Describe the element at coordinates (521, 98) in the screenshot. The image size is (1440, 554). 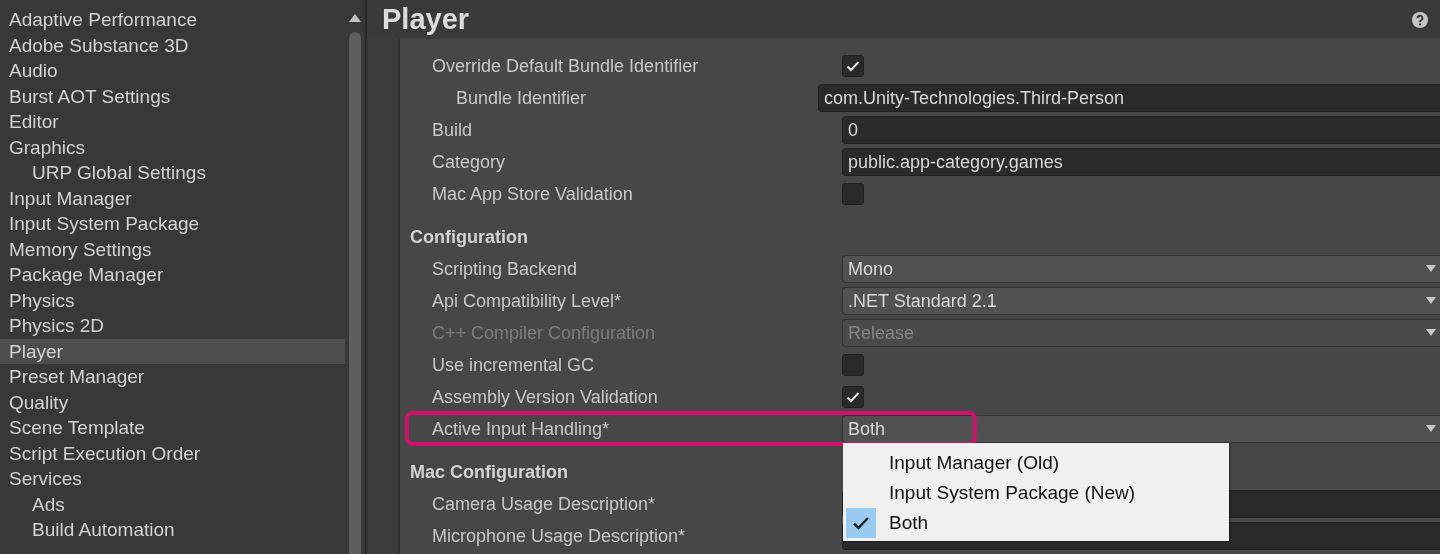
I see `setting-label: Bundle Identifier` at that location.